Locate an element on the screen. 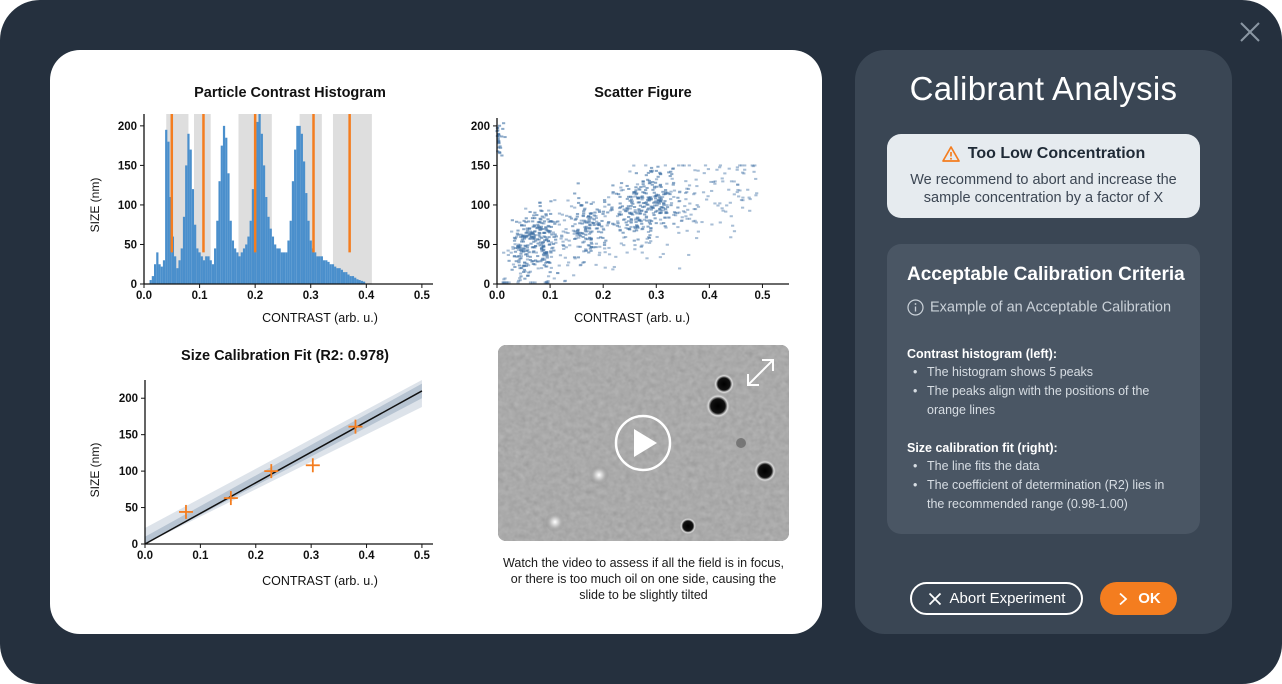 The width and height of the screenshot is (1282, 684). close-icon is located at coordinates (1250, 32).